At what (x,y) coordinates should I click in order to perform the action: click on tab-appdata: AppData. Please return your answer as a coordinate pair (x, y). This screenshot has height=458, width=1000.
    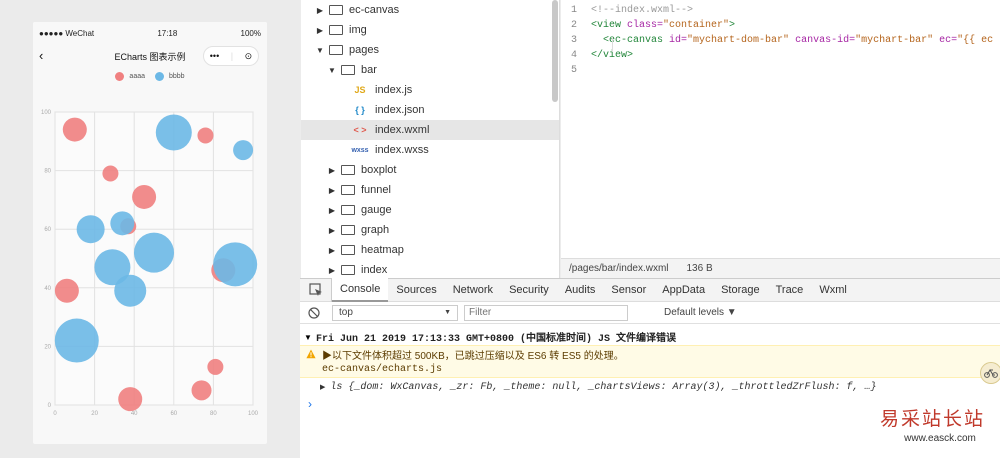
    Looking at the image, I should click on (683, 290).